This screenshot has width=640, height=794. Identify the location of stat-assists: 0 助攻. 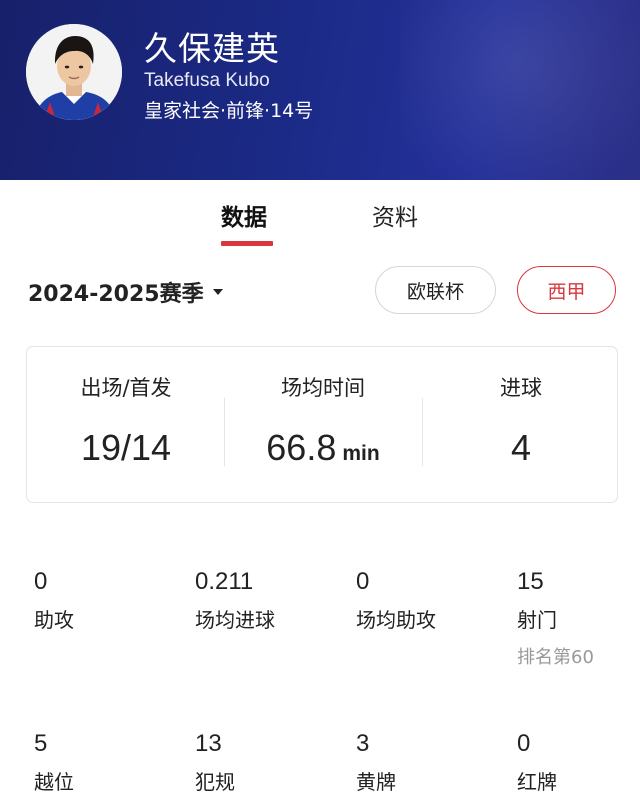
(109, 600).